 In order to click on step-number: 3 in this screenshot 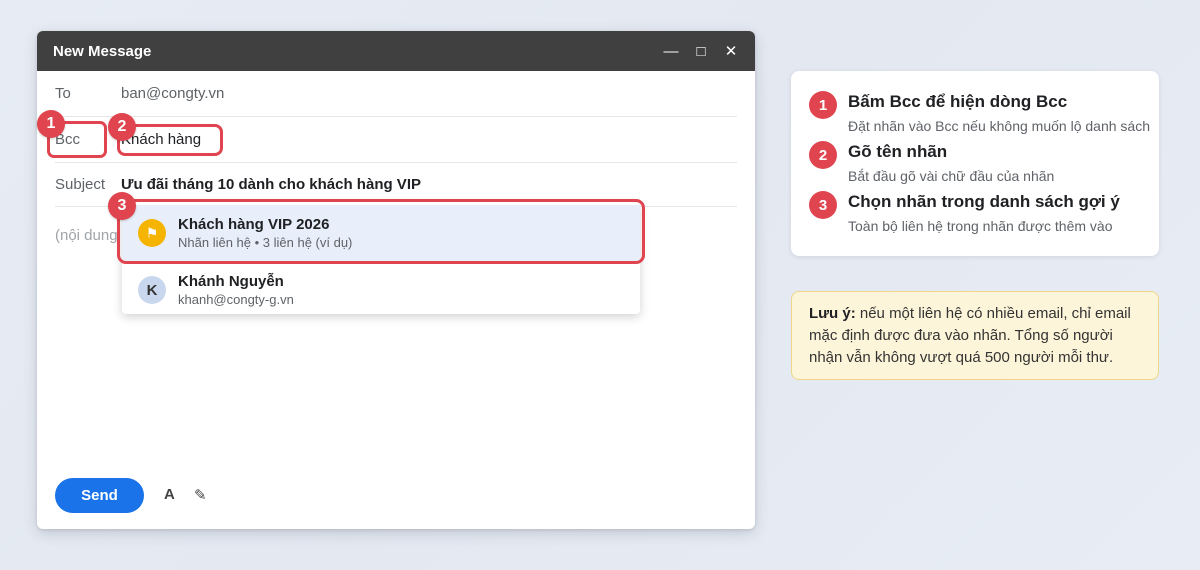, I will do `click(823, 205)`.